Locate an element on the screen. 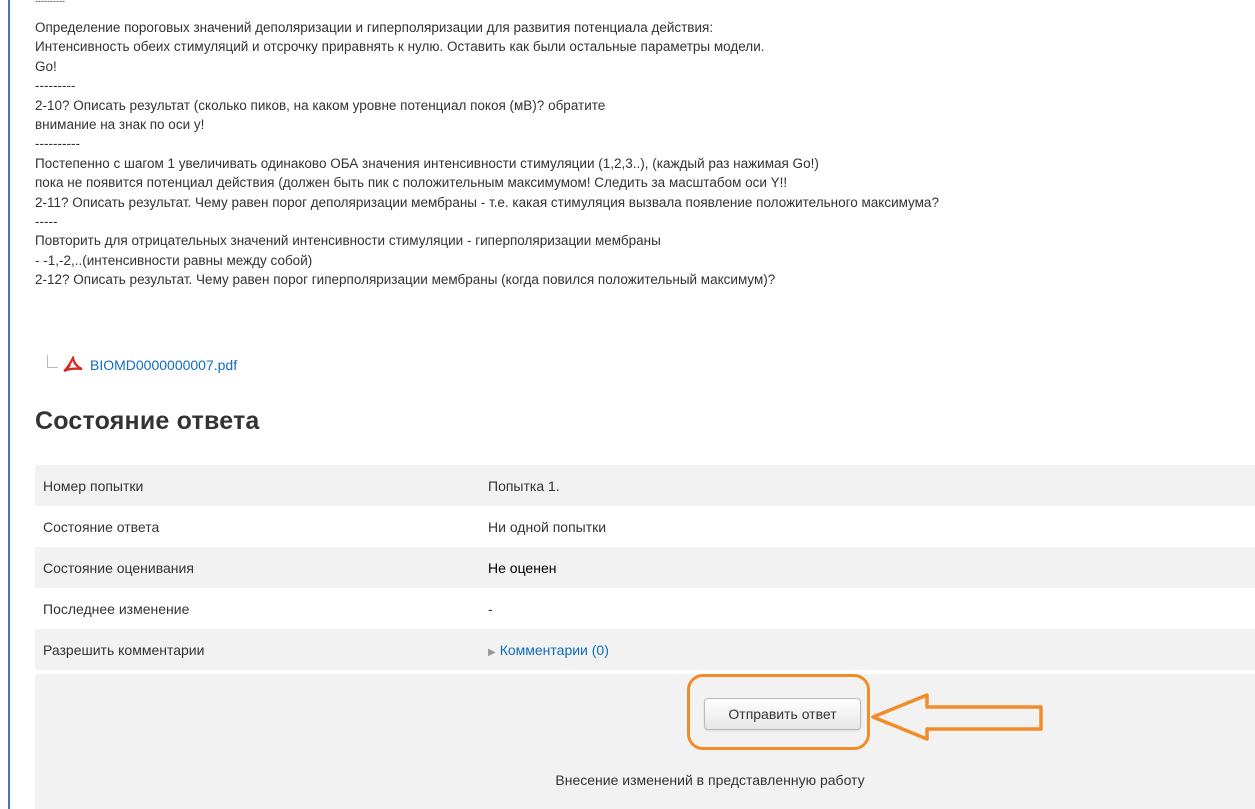 Image resolution: width=1255 pixels, height=809 pixels. row-label: Номер попытки is located at coordinates (257, 485).